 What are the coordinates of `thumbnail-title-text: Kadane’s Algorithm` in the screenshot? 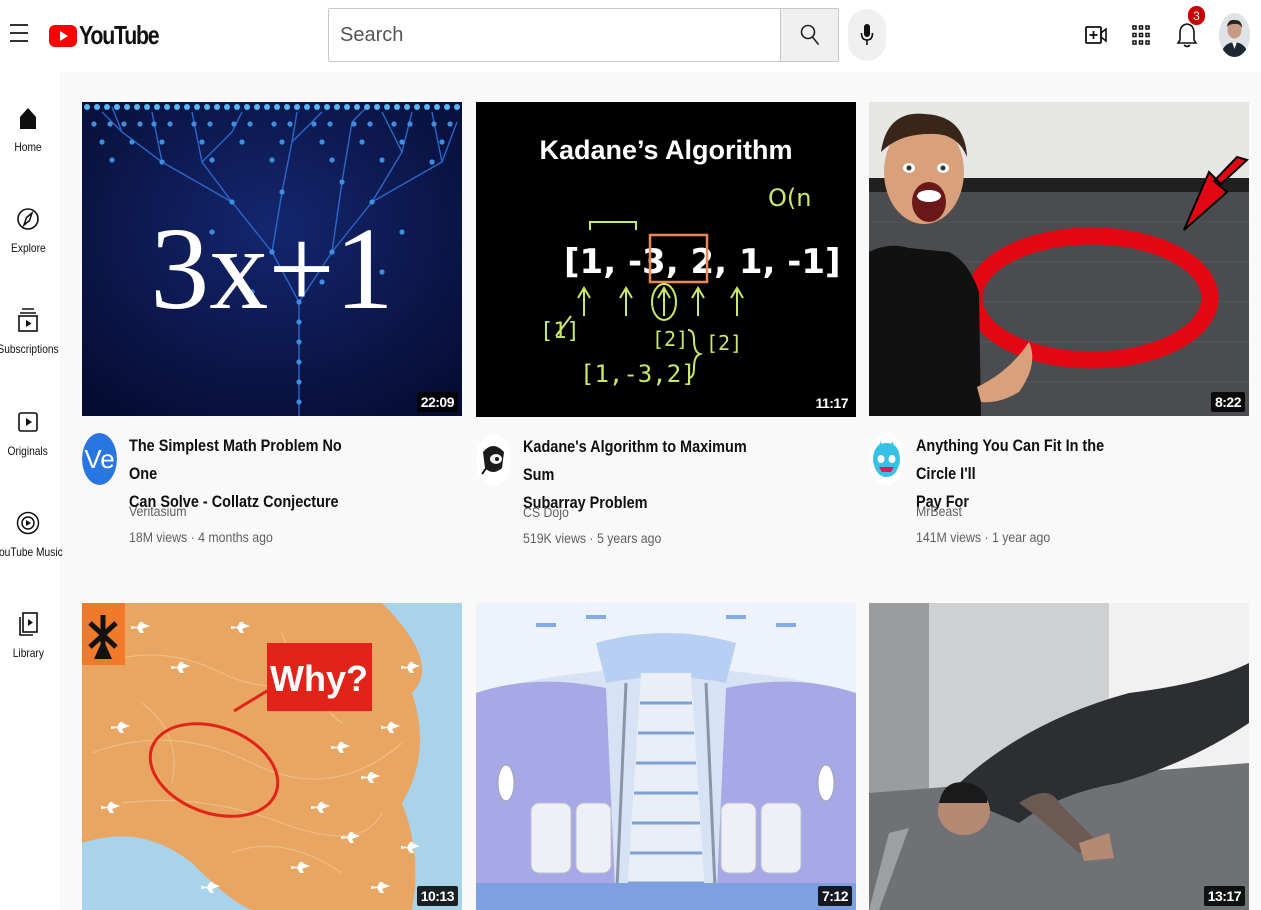 It's located at (665, 150).